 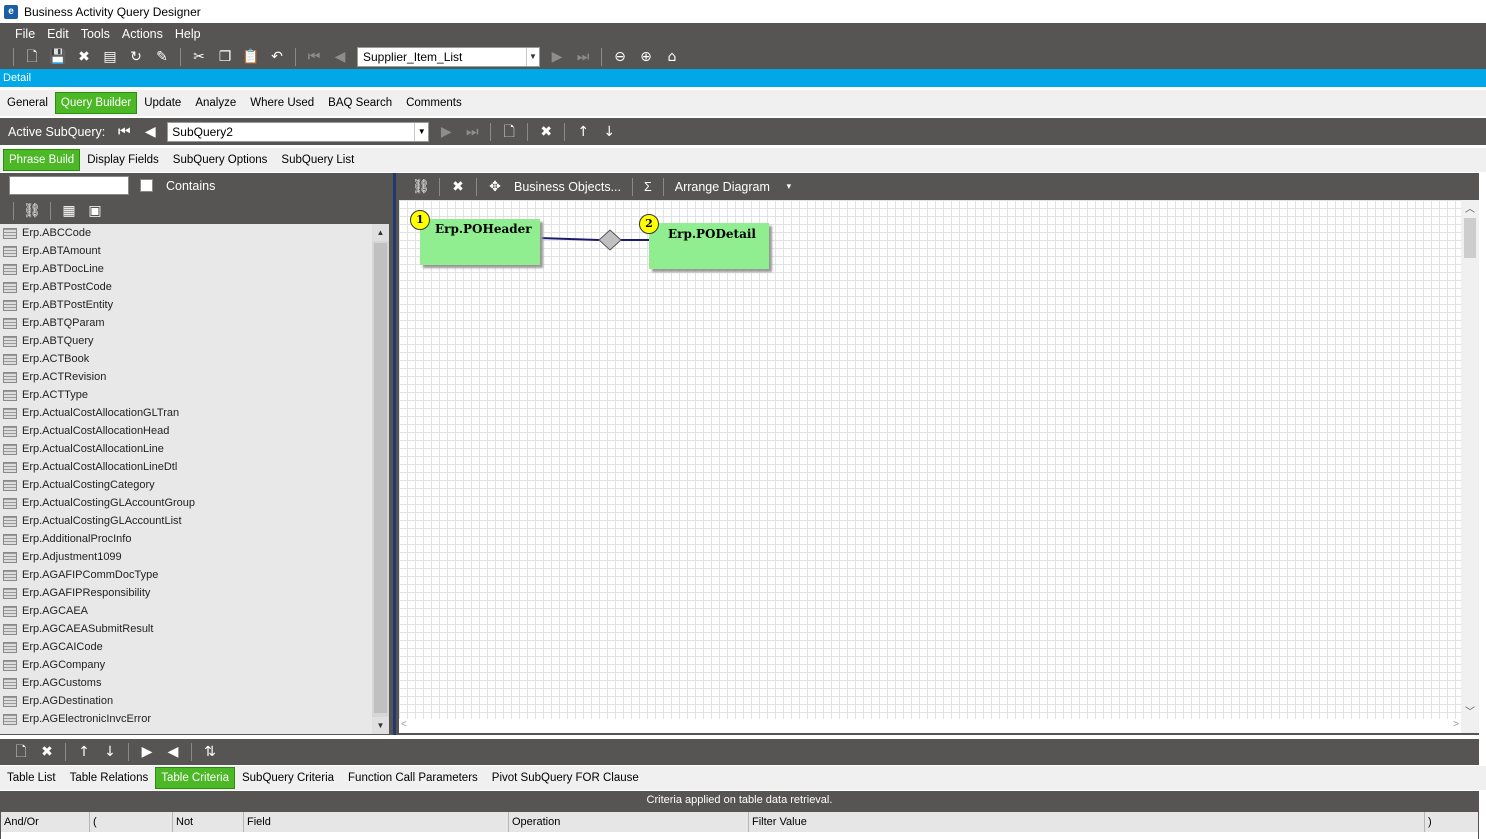 I want to click on tab-query-builder: Query Builder, so click(x=96, y=103).